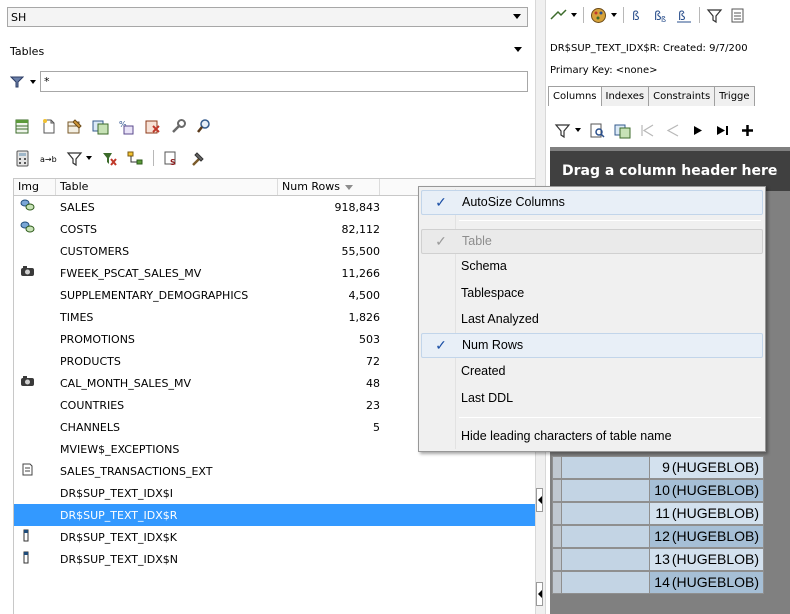 Image resolution: width=790 pixels, height=614 pixels. What do you see at coordinates (598, 15) in the screenshot?
I see `palette-icon` at bounding box center [598, 15].